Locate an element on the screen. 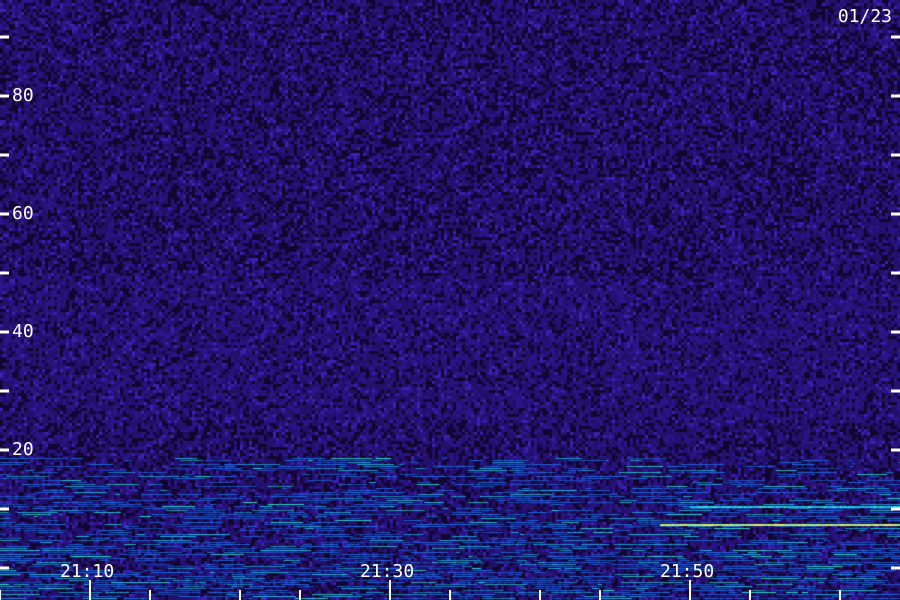  y-tick-label-20: 20 is located at coordinates (23, 449).